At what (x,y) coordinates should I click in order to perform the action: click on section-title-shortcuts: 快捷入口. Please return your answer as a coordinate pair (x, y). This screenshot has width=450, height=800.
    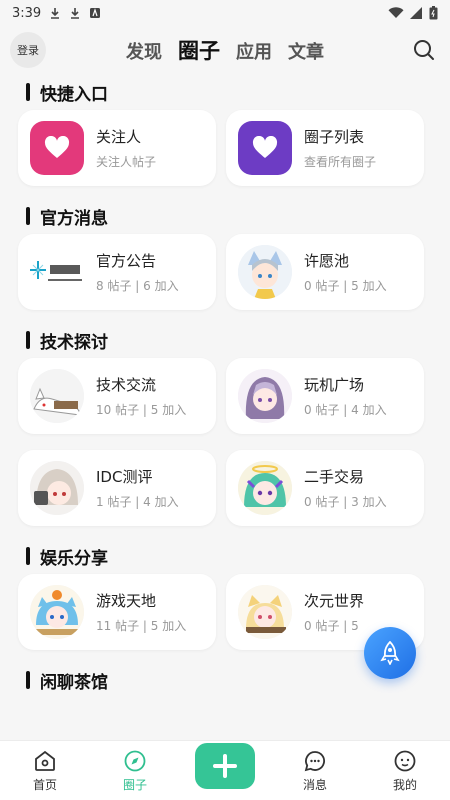
    Looking at the image, I should click on (225, 92).